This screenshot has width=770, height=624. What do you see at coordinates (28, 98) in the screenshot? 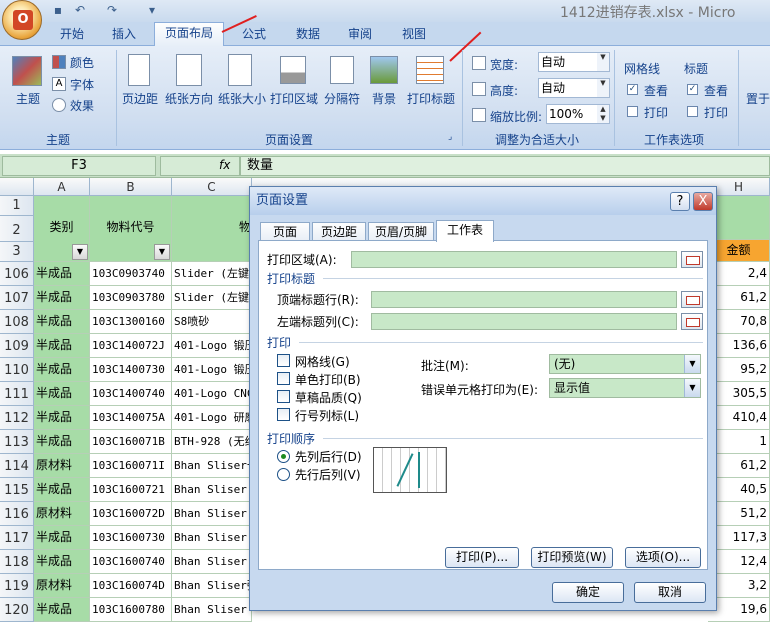
I see `themes-button: 主题` at bounding box center [28, 98].